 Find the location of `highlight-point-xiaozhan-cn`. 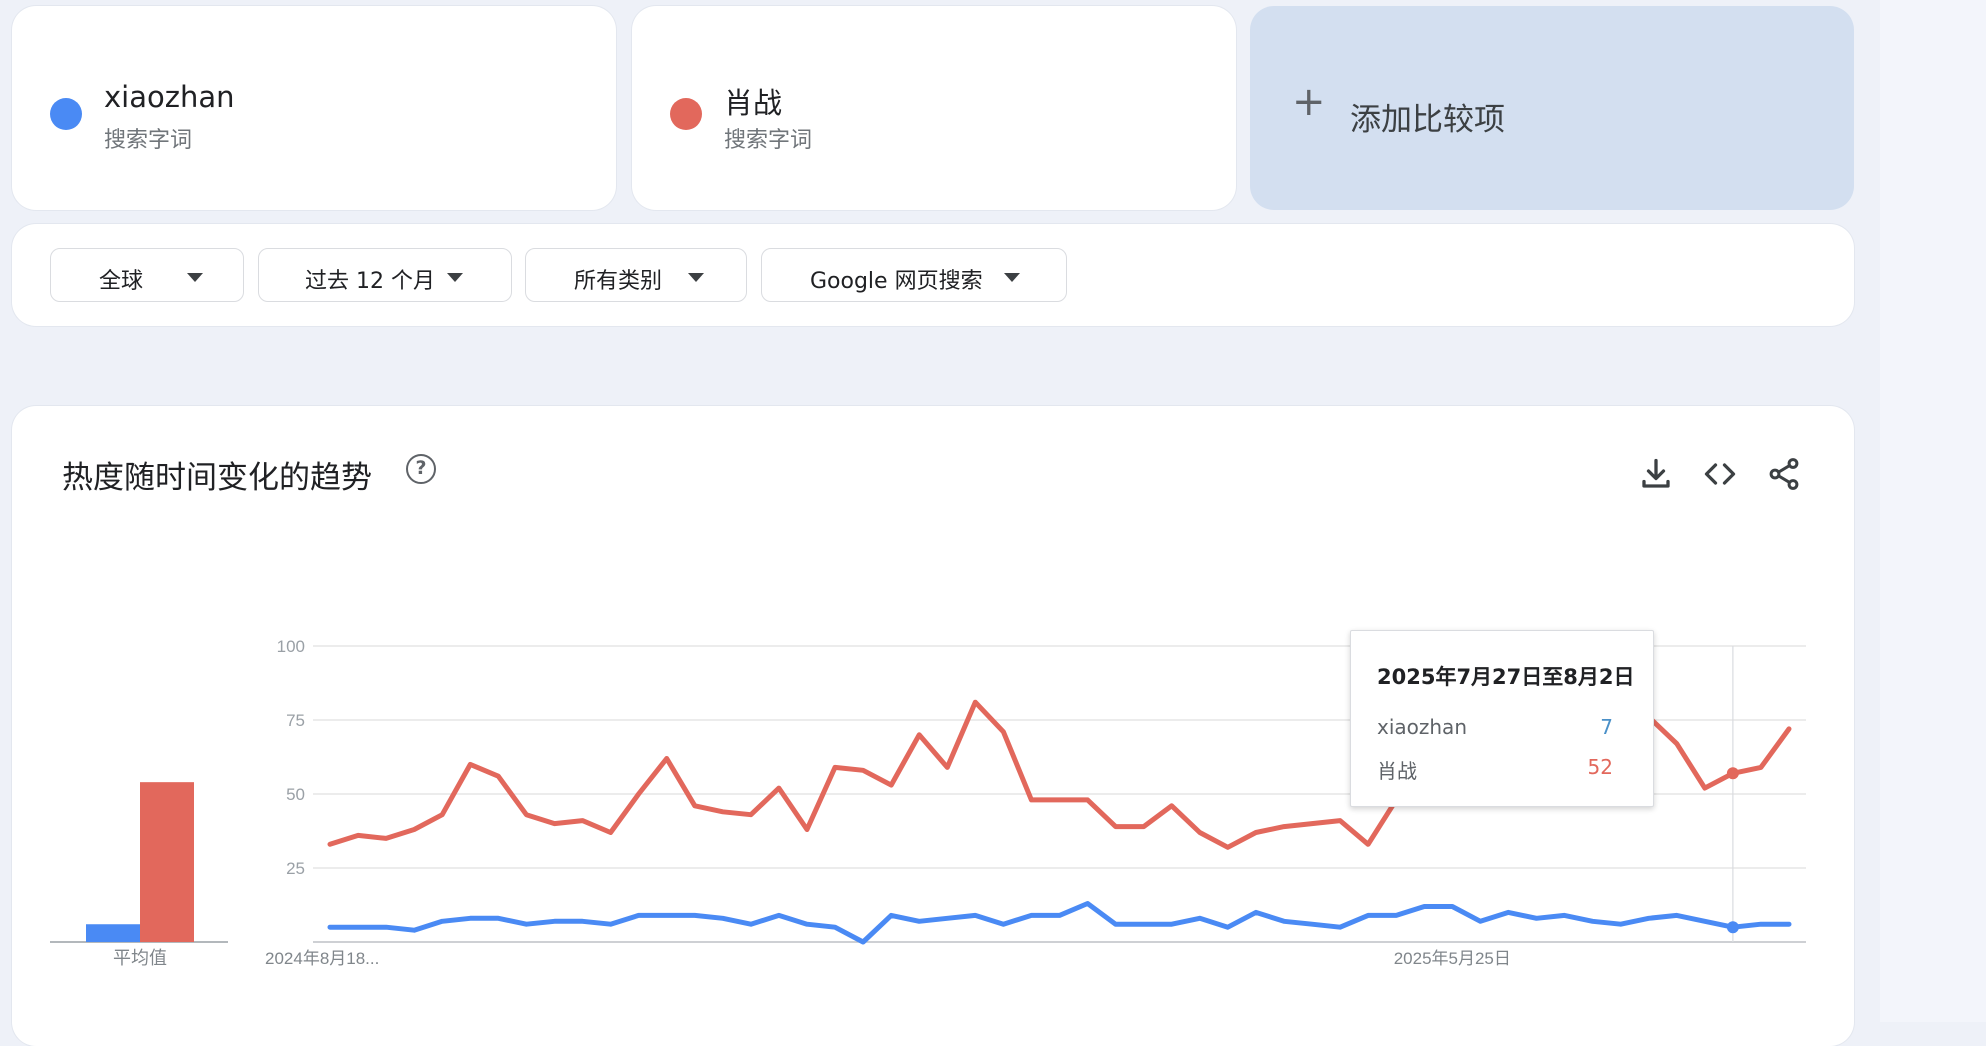

highlight-point-xiaozhan-cn is located at coordinates (1732, 773).